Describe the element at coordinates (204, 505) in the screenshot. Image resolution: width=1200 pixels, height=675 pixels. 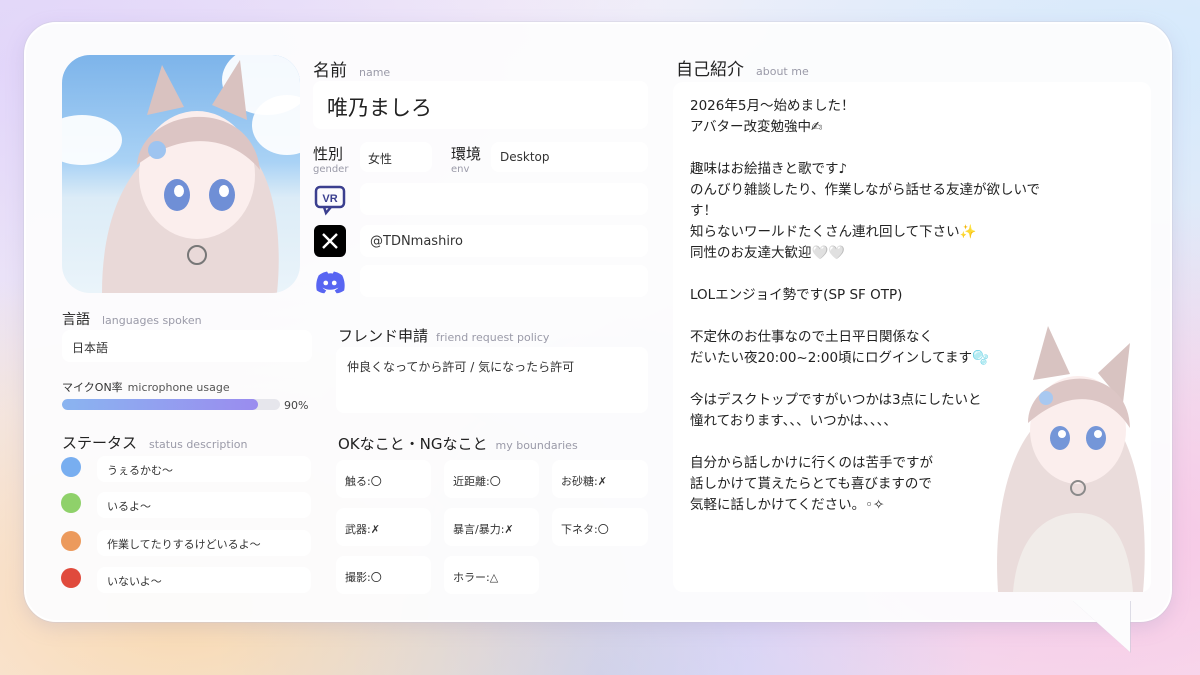
I see `status-item: いるよ〜` at that location.